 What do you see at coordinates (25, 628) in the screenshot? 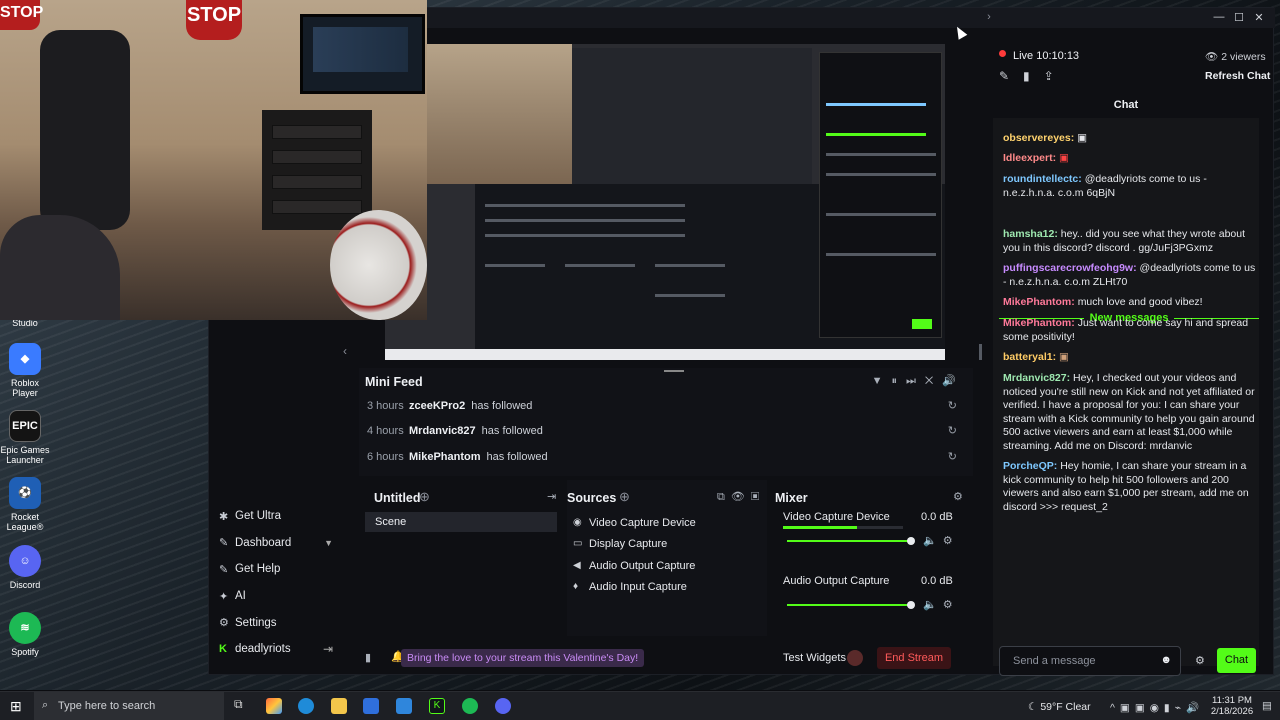
I see `spotify-icon: ≋` at bounding box center [25, 628].